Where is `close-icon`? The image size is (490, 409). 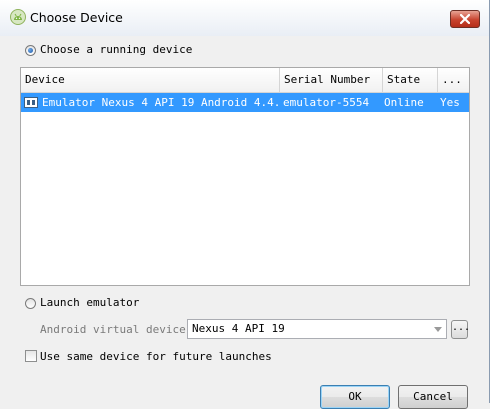 close-icon is located at coordinates (465, 19).